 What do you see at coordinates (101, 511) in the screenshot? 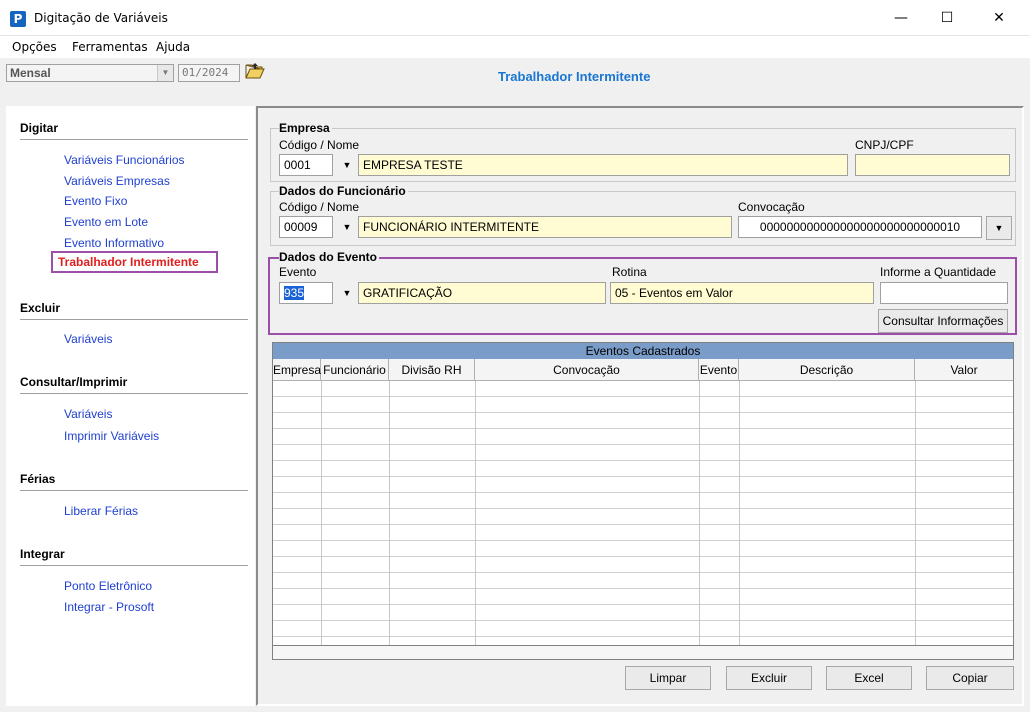
I see `nav-liberar-ferias: Liberar Férias` at bounding box center [101, 511].